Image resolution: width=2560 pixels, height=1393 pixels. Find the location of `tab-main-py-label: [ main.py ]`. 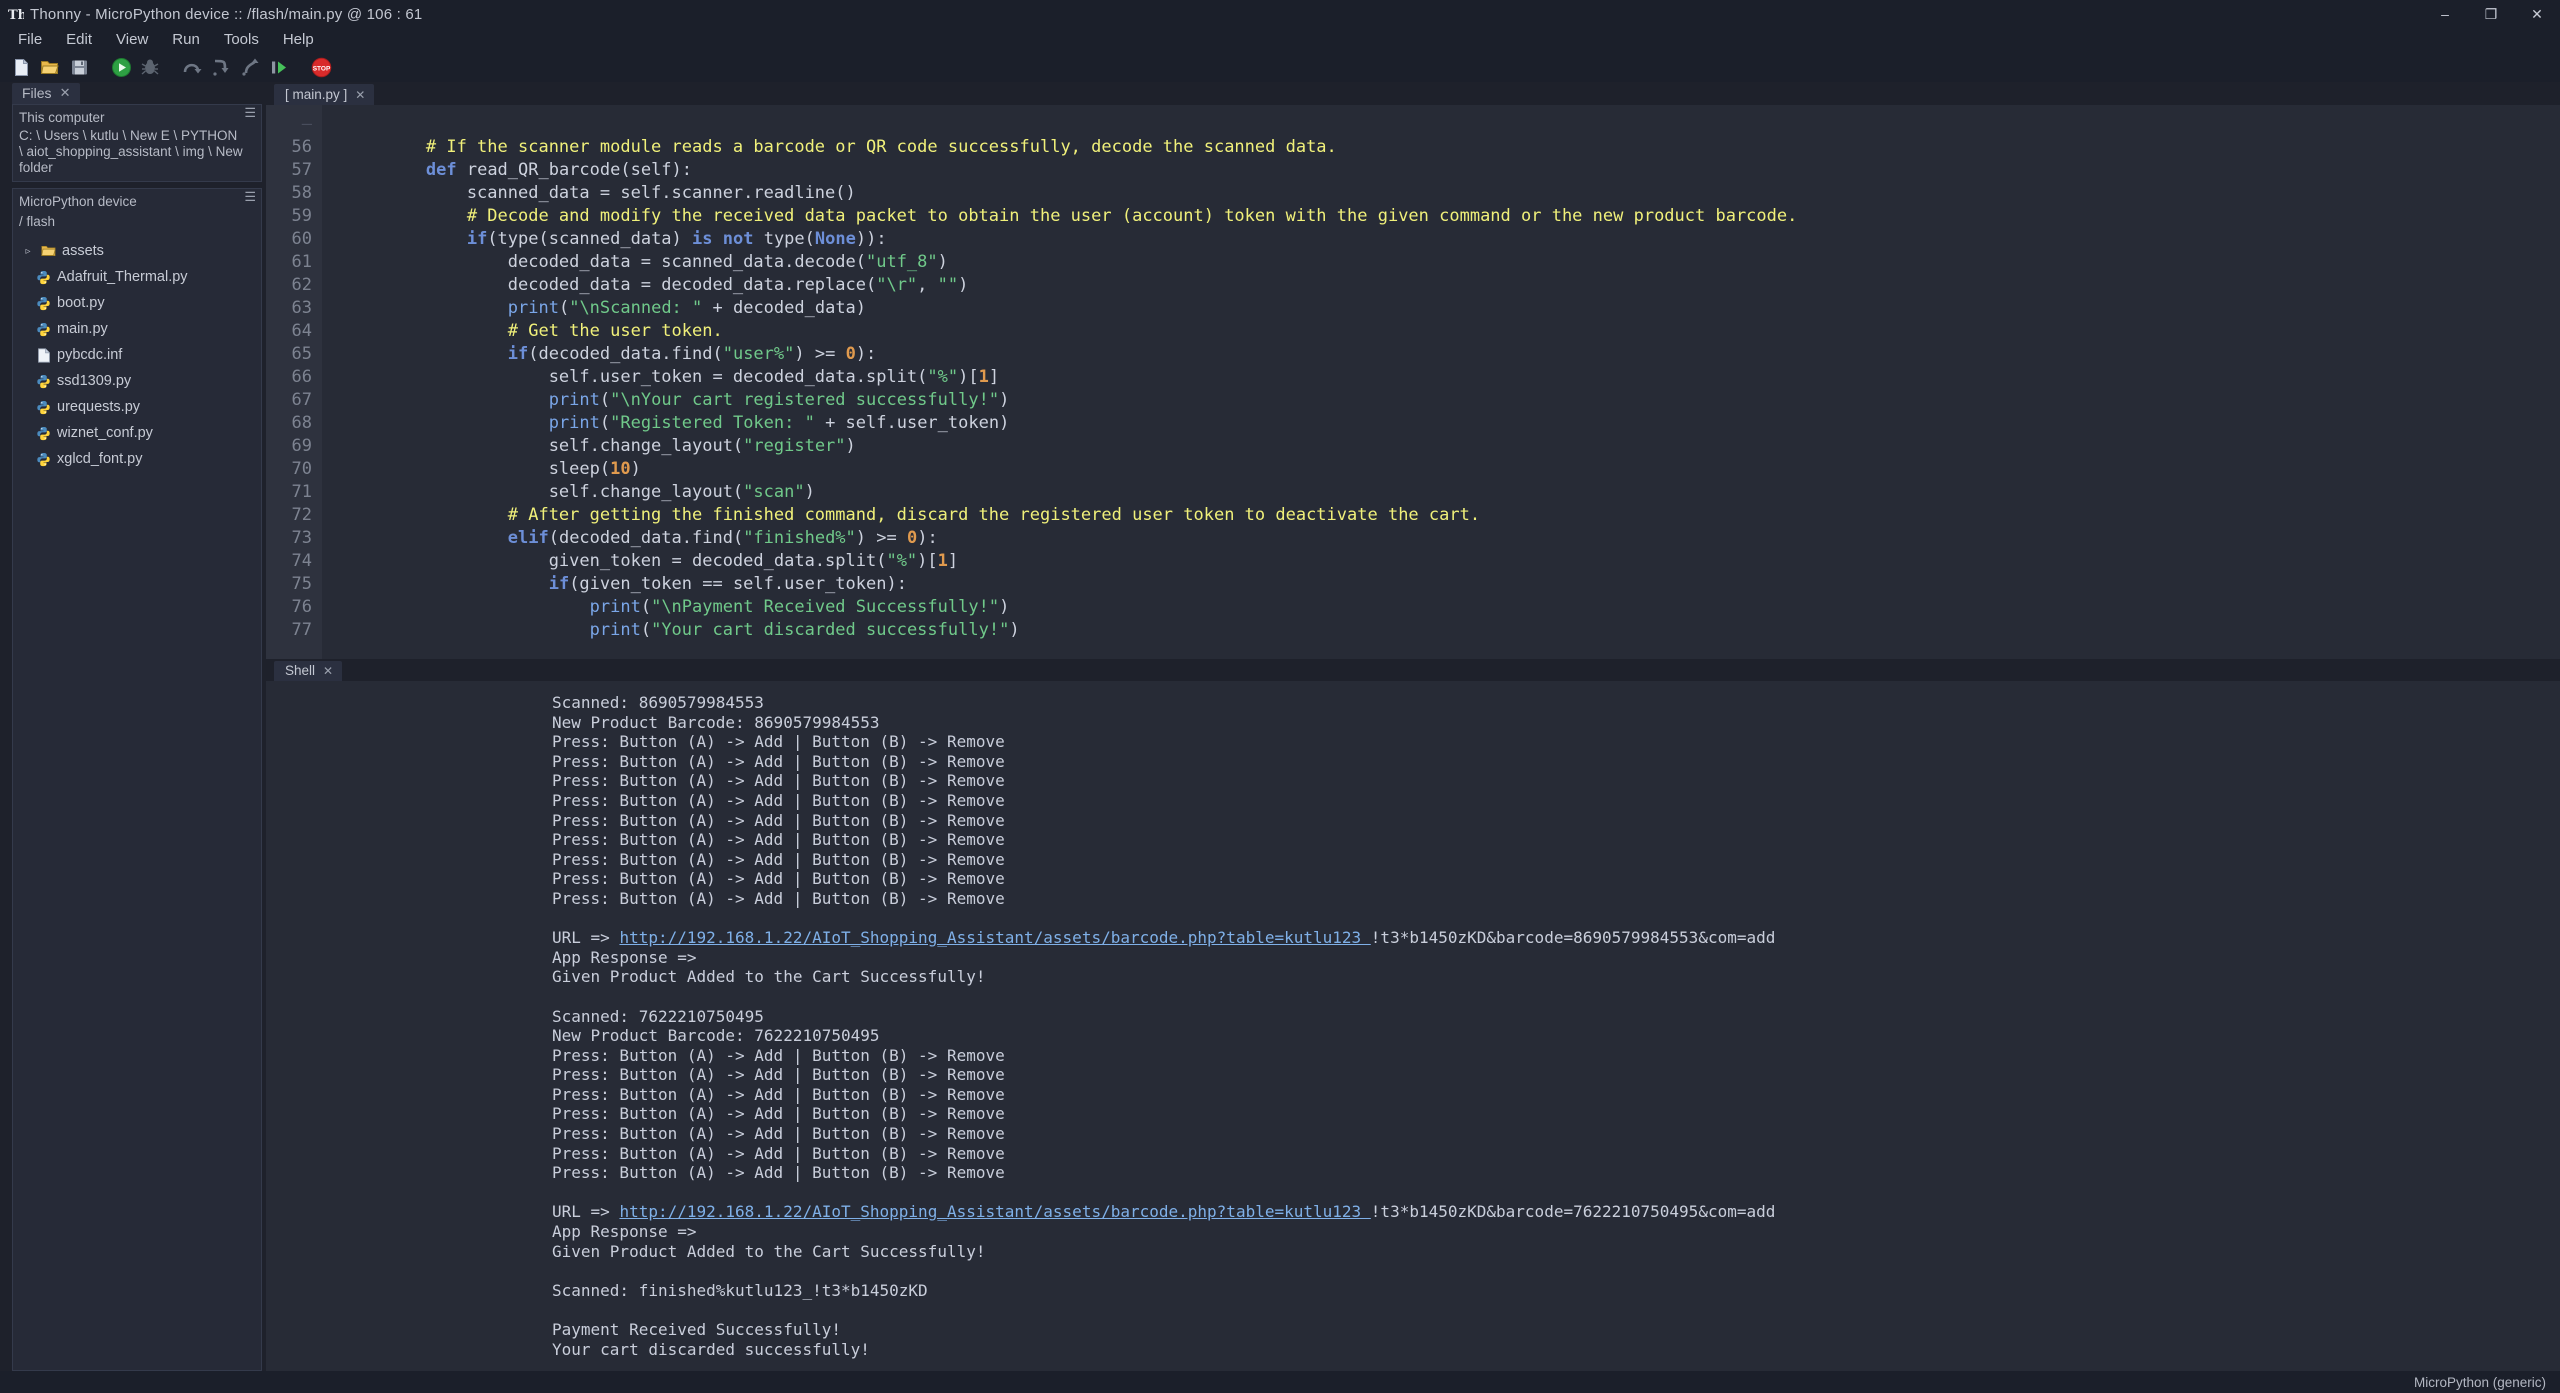

tab-main-py-label: [ main.py ] is located at coordinates (316, 94).